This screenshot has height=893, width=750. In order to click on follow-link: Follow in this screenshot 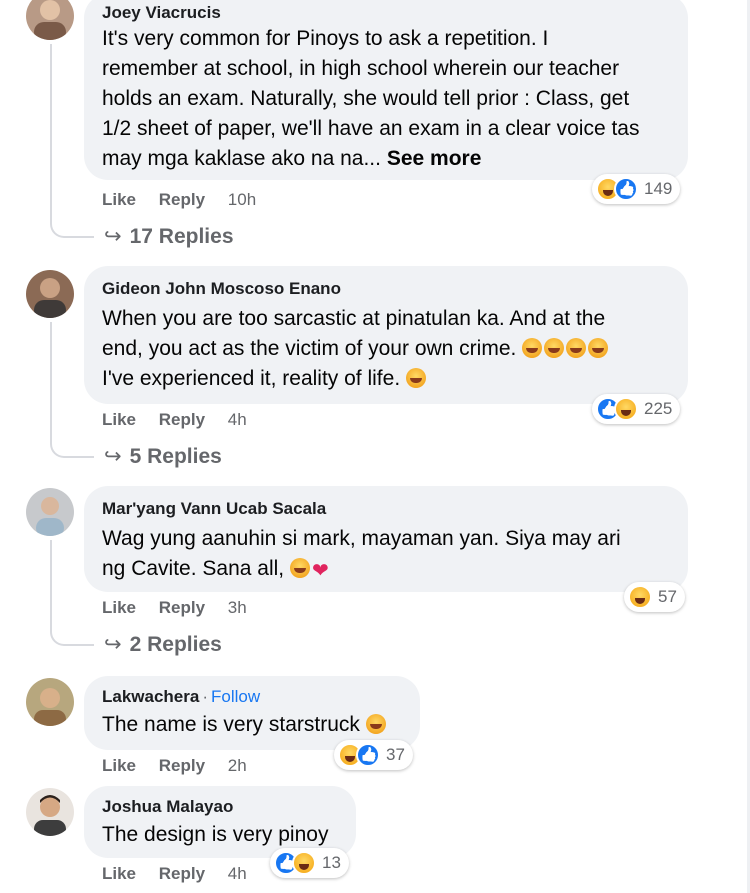, I will do `click(235, 696)`.